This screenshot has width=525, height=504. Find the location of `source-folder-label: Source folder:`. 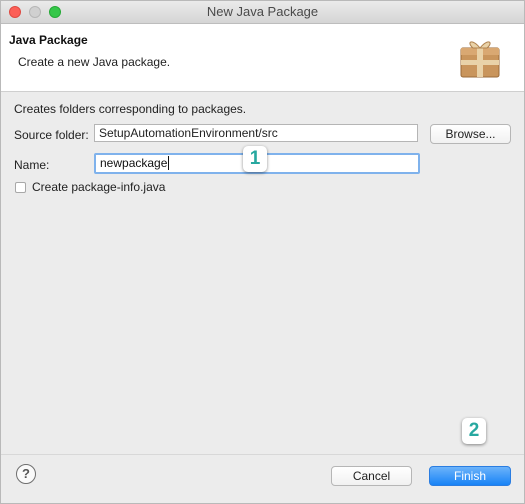

source-folder-label: Source folder: is located at coordinates (51, 135).